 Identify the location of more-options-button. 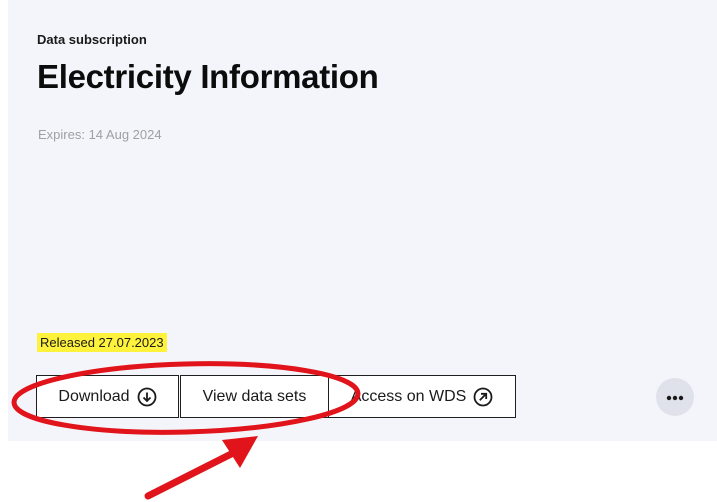
(675, 397).